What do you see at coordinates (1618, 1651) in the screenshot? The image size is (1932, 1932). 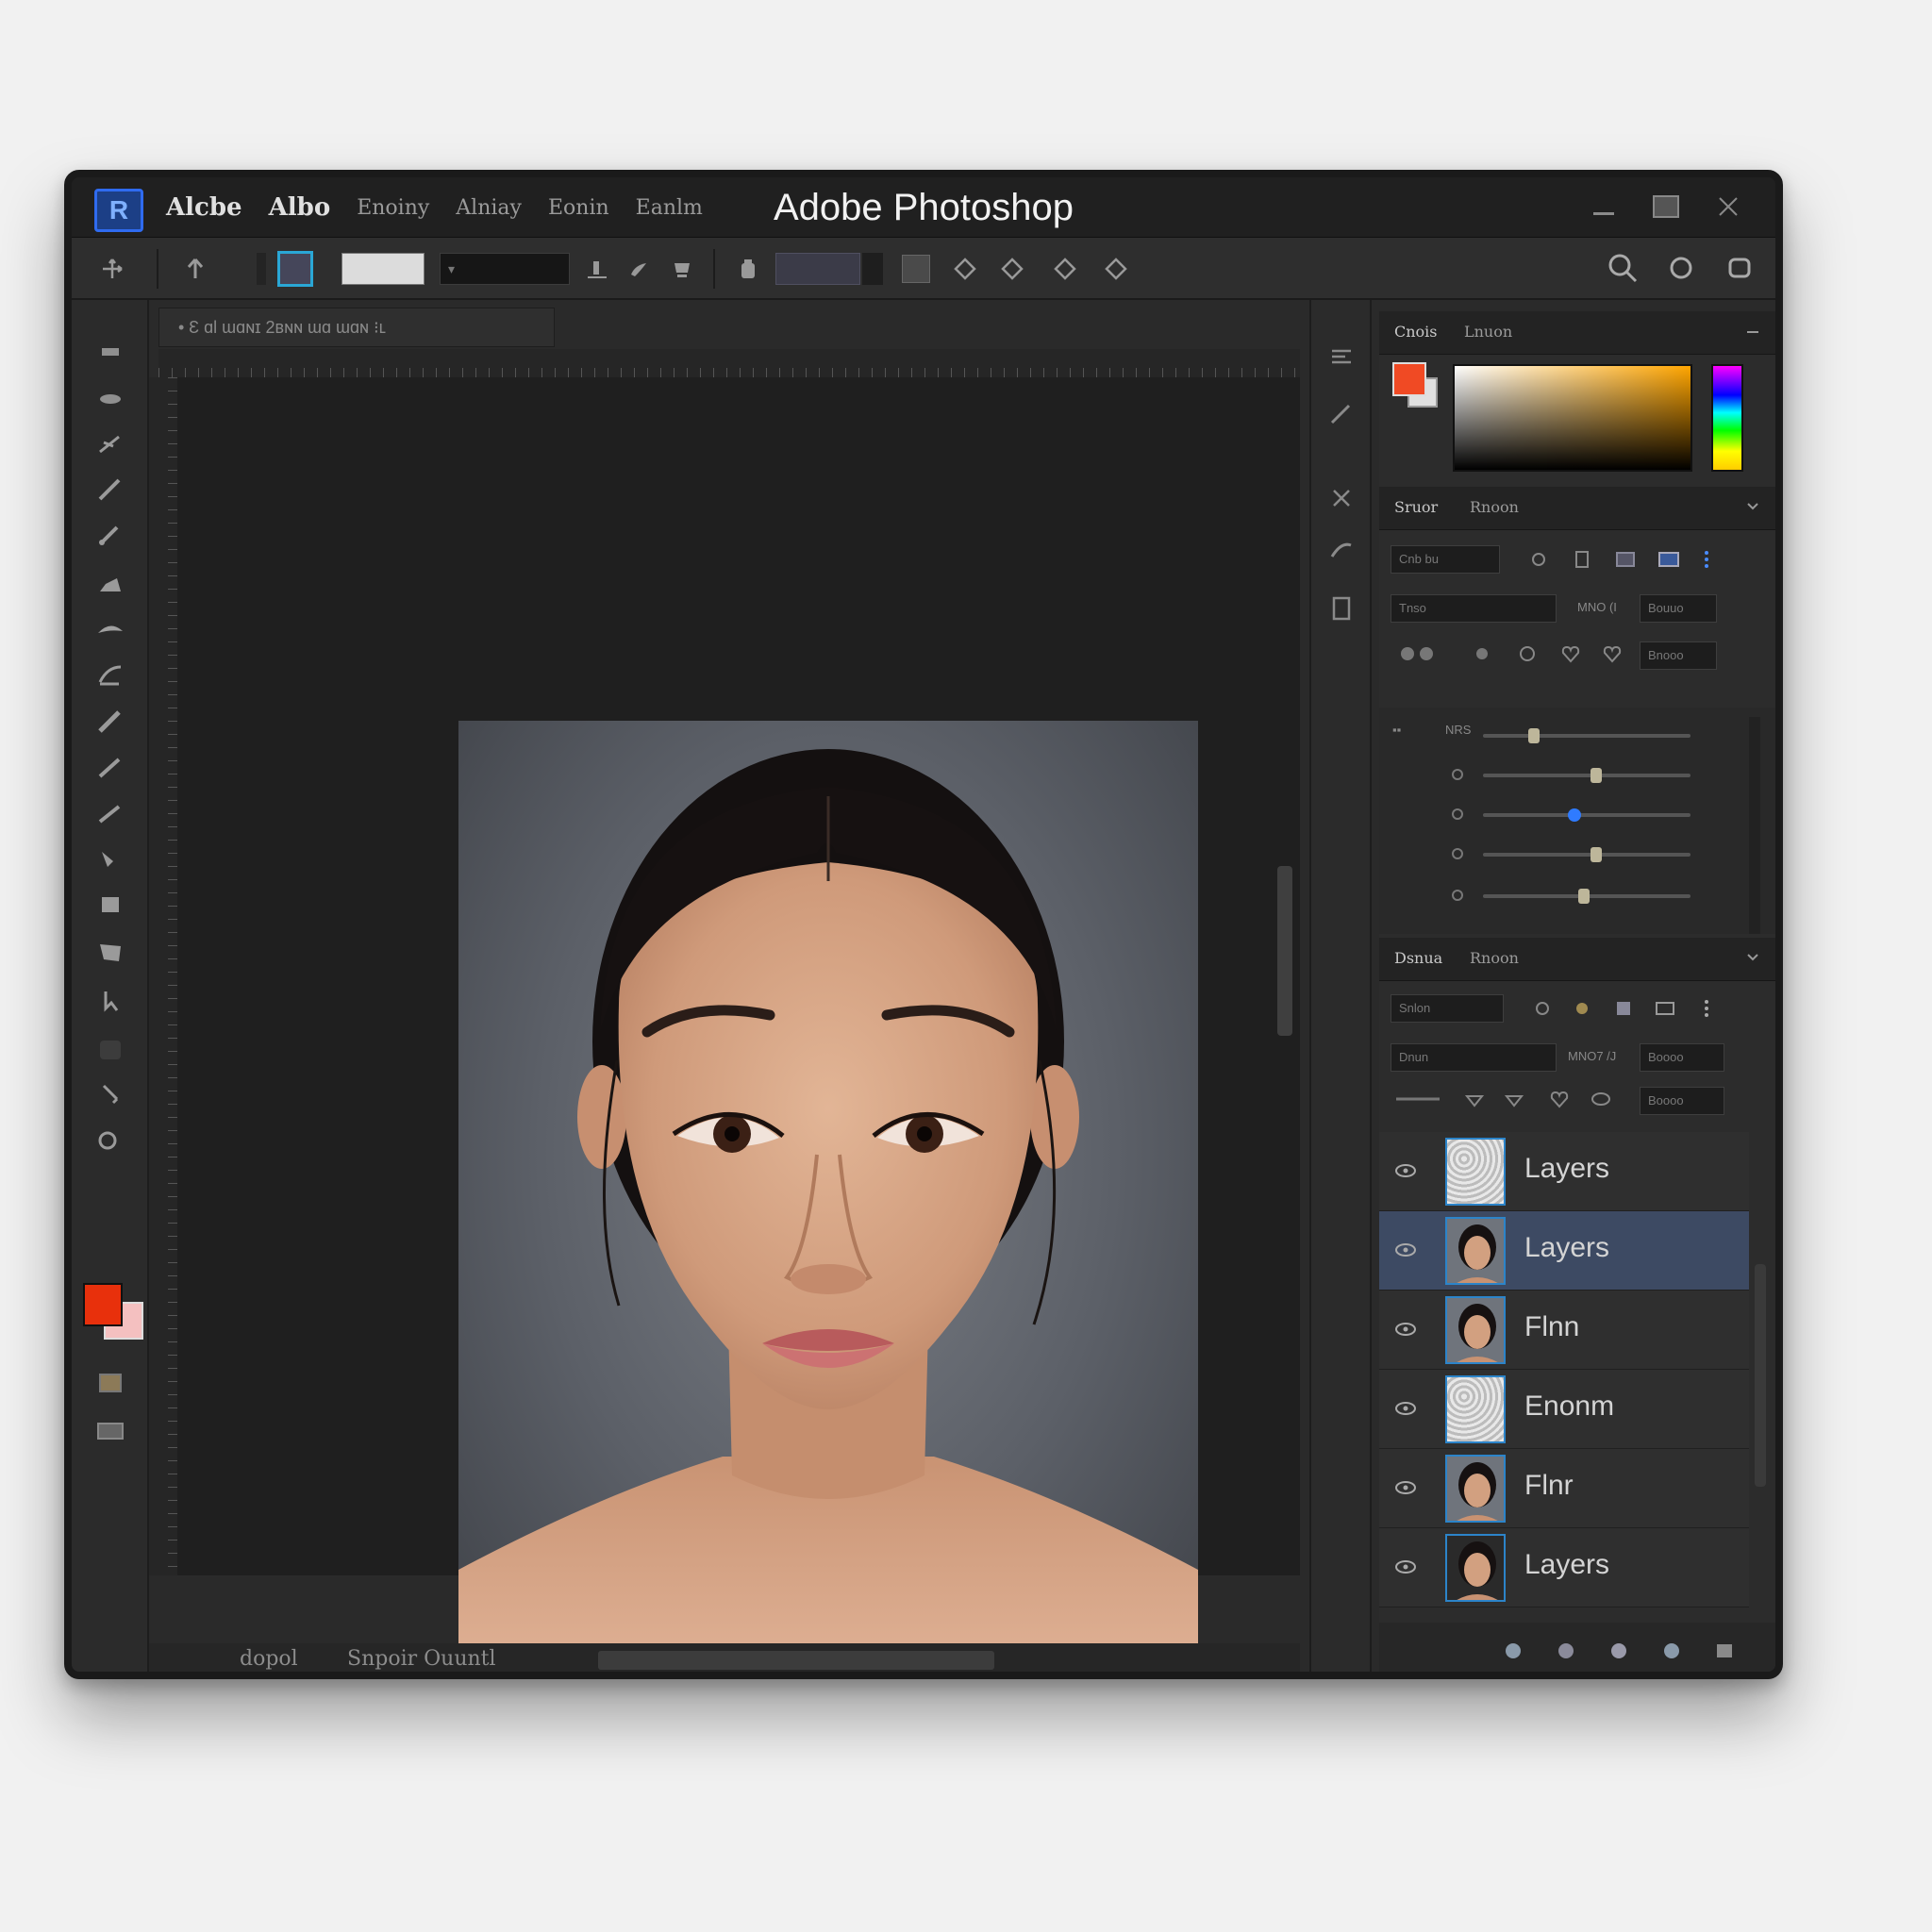 I see `mask-footer-icon` at bounding box center [1618, 1651].